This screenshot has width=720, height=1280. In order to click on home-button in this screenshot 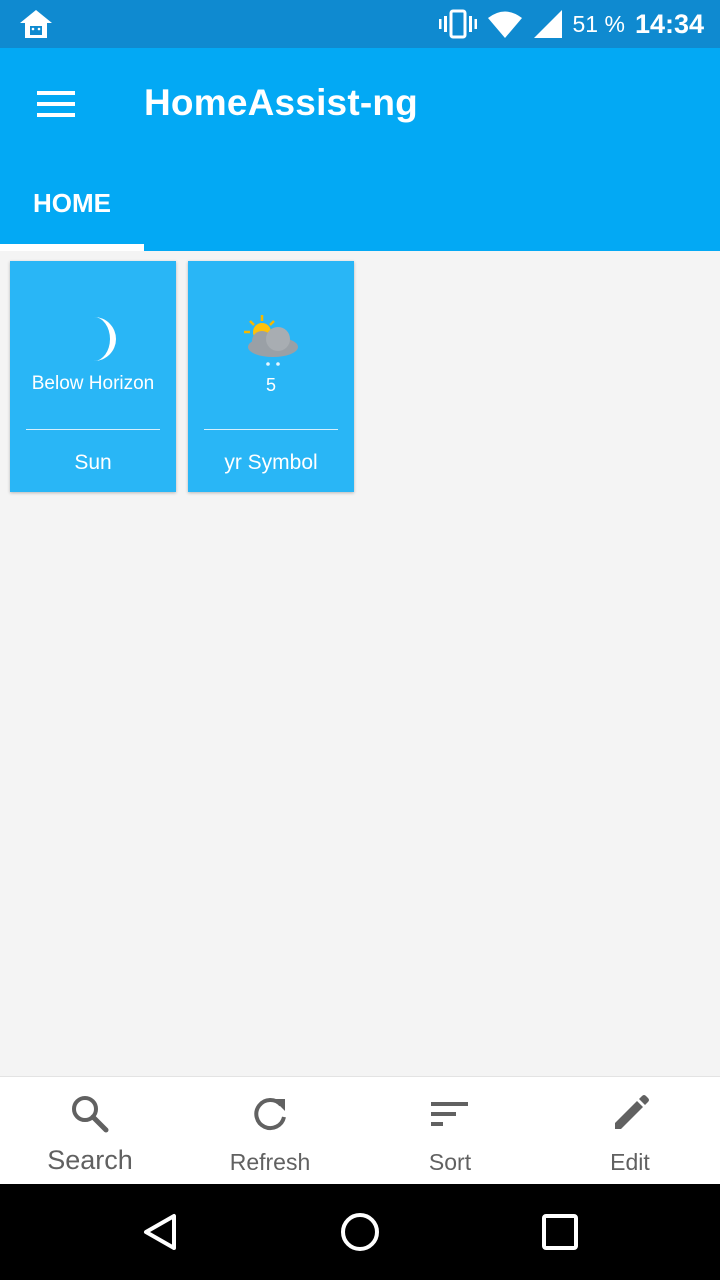, I will do `click(360, 1232)`.